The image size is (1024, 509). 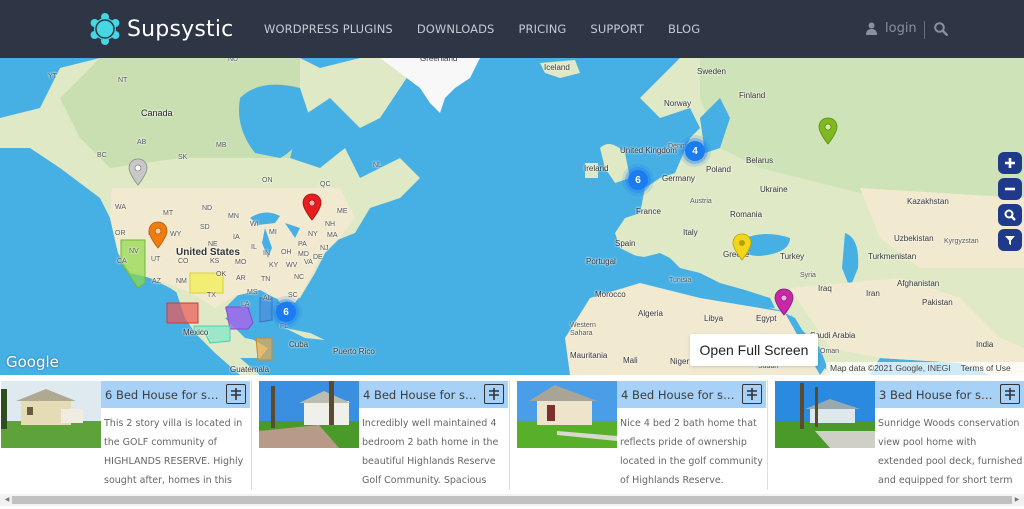 I want to click on scroll-left-arrow-icon: ◀, so click(x=7, y=500).